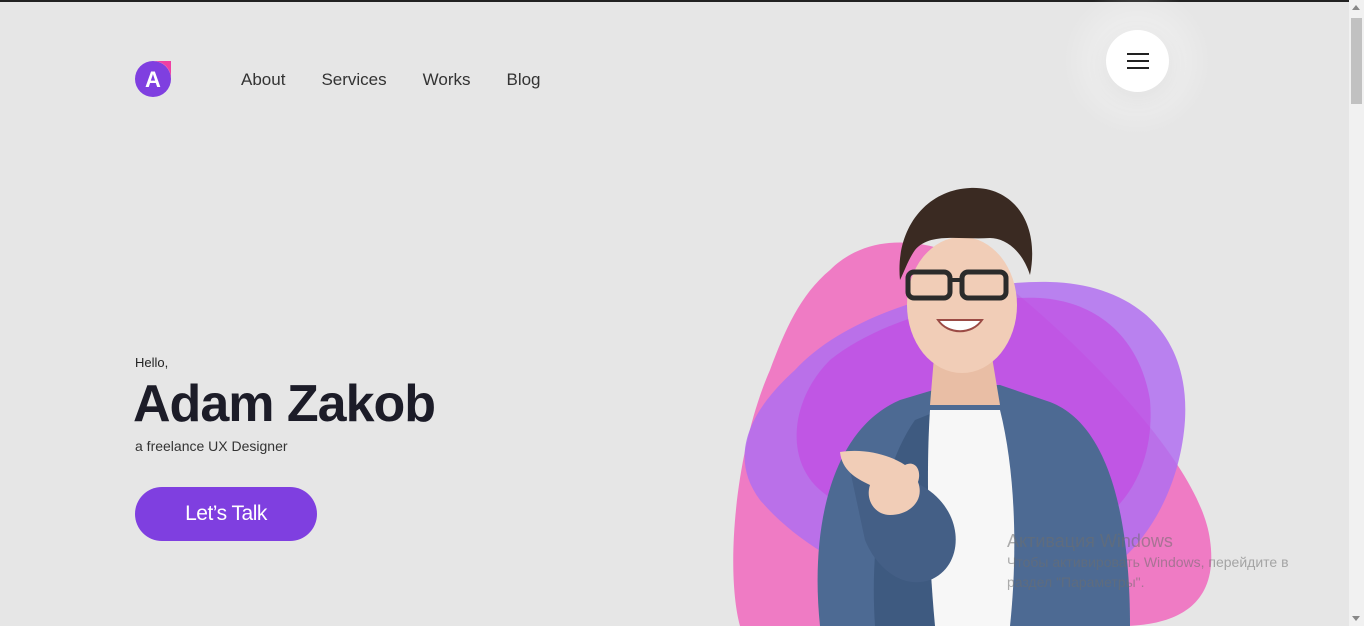 The image size is (1364, 626). What do you see at coordinates (1090, 541) in the screenshot?
I see `watermark-title: Активация Windows` at bounding box center [1090, 541].